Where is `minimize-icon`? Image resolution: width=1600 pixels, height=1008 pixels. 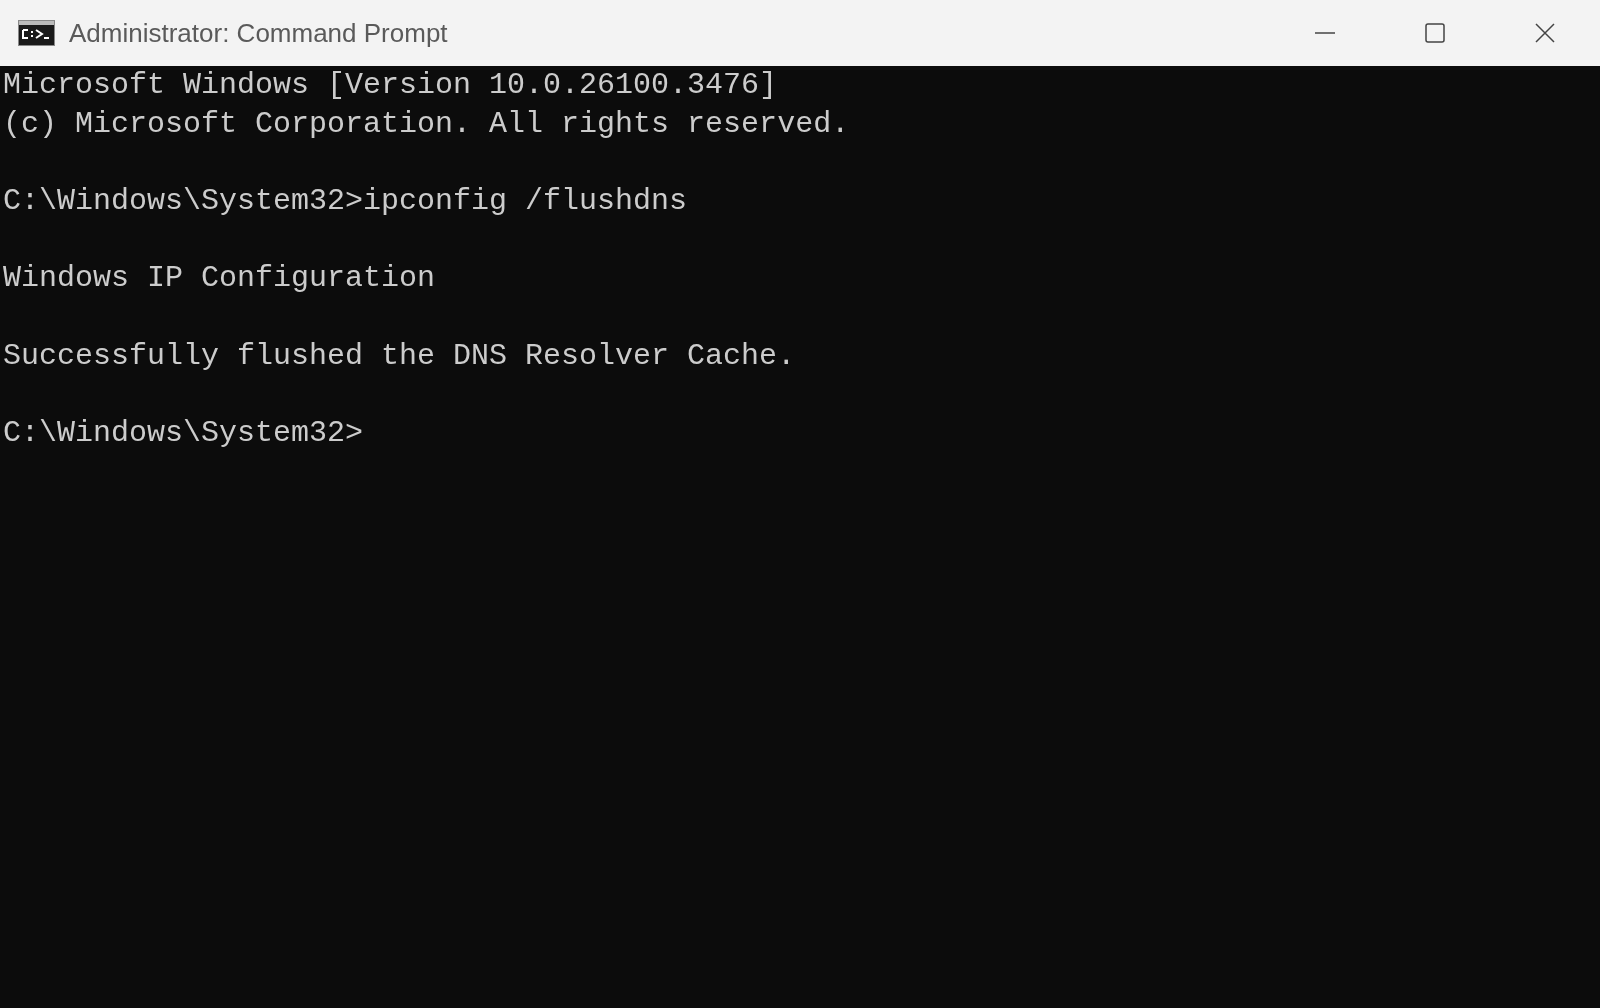
minimize-icon is located at coordinates (1325, 33).